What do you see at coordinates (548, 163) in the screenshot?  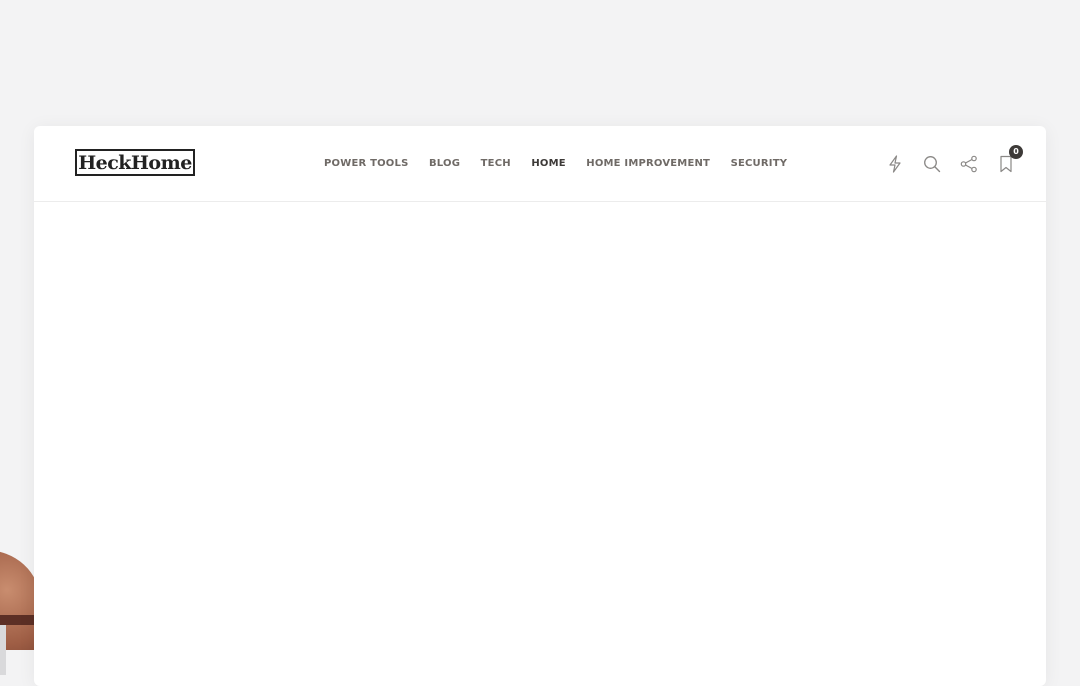 I see `nav-item-home: HOME` at bounding box center [548, 163].